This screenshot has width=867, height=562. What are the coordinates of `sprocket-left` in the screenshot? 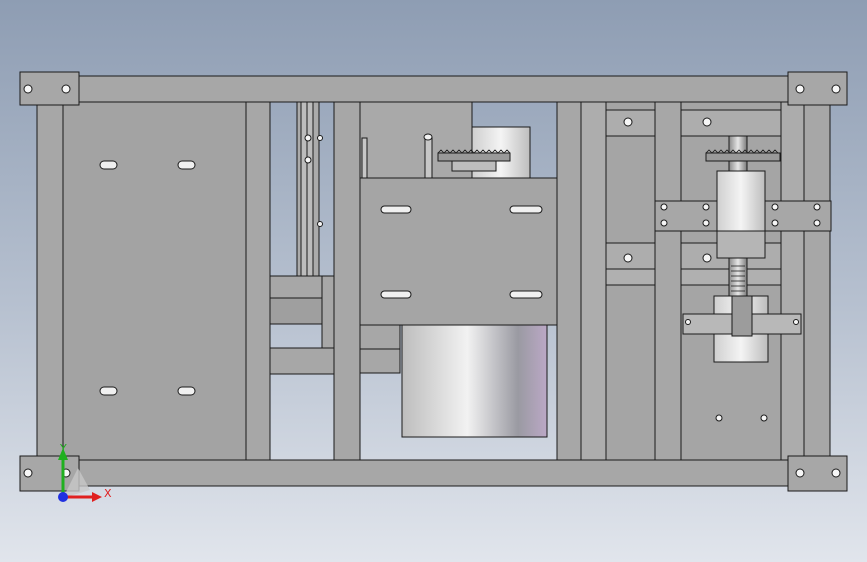 It's located at (474, 157).